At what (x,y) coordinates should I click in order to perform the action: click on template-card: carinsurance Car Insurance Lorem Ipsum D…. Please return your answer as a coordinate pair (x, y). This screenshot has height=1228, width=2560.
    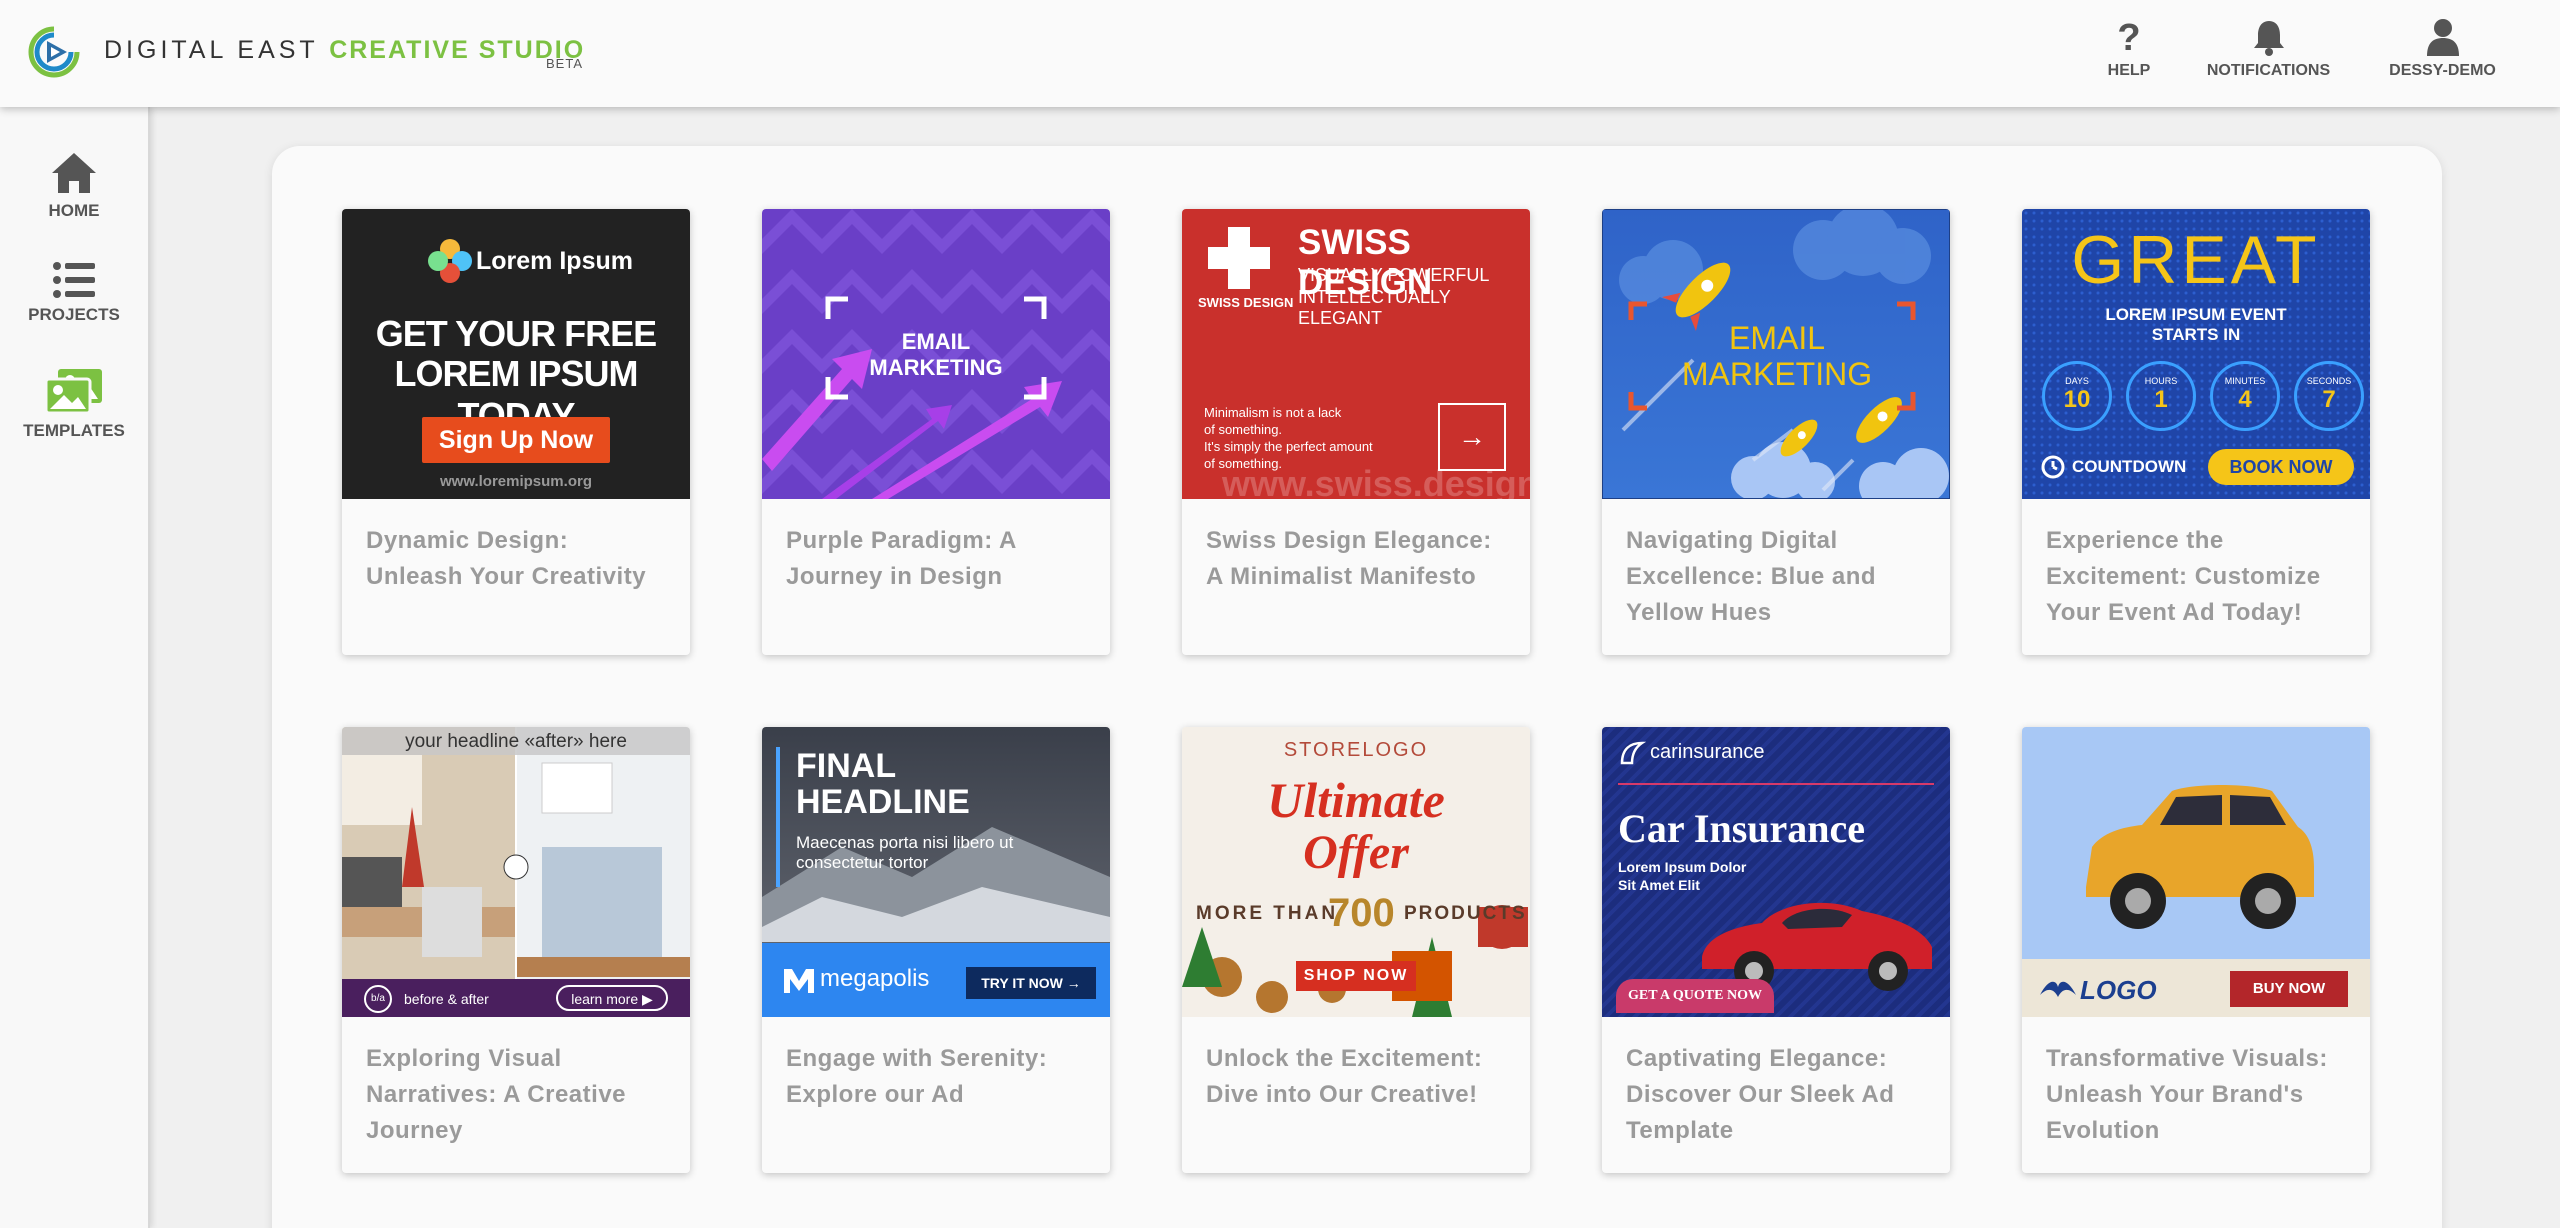
    Looking at the image, I should click on (1776, 950).